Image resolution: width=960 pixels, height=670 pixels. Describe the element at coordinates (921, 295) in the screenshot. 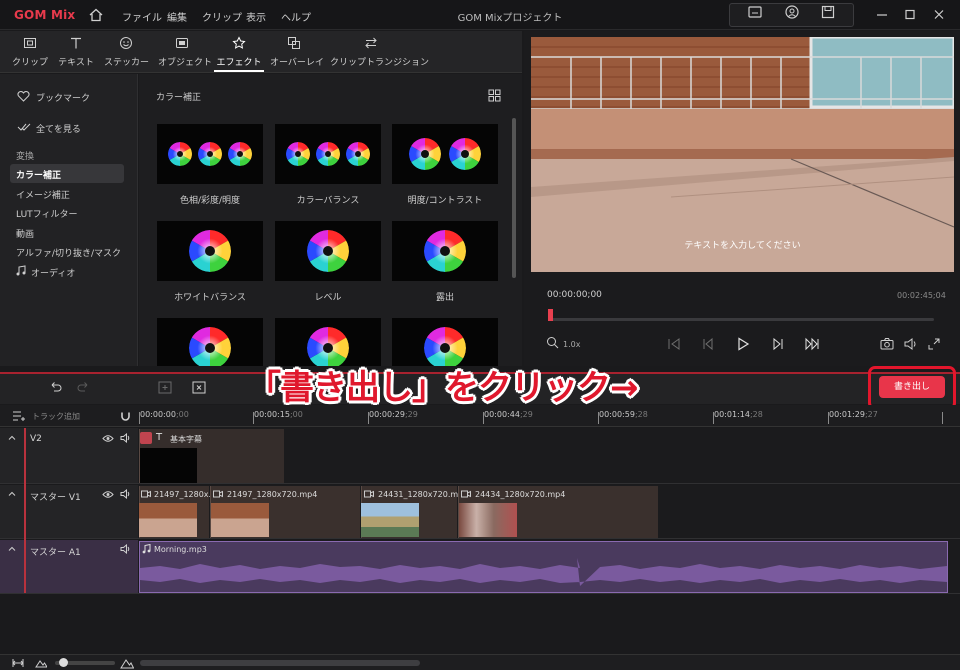

I see `total-time: 00:02:45;04` at that location.